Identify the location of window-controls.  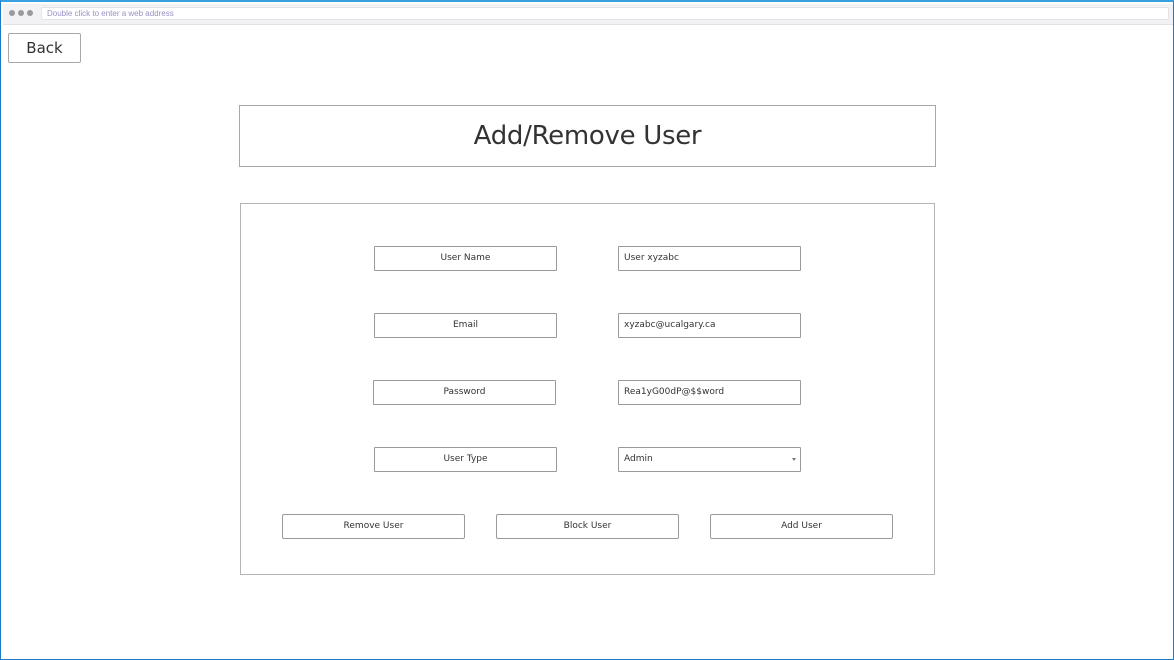
(21, 13).